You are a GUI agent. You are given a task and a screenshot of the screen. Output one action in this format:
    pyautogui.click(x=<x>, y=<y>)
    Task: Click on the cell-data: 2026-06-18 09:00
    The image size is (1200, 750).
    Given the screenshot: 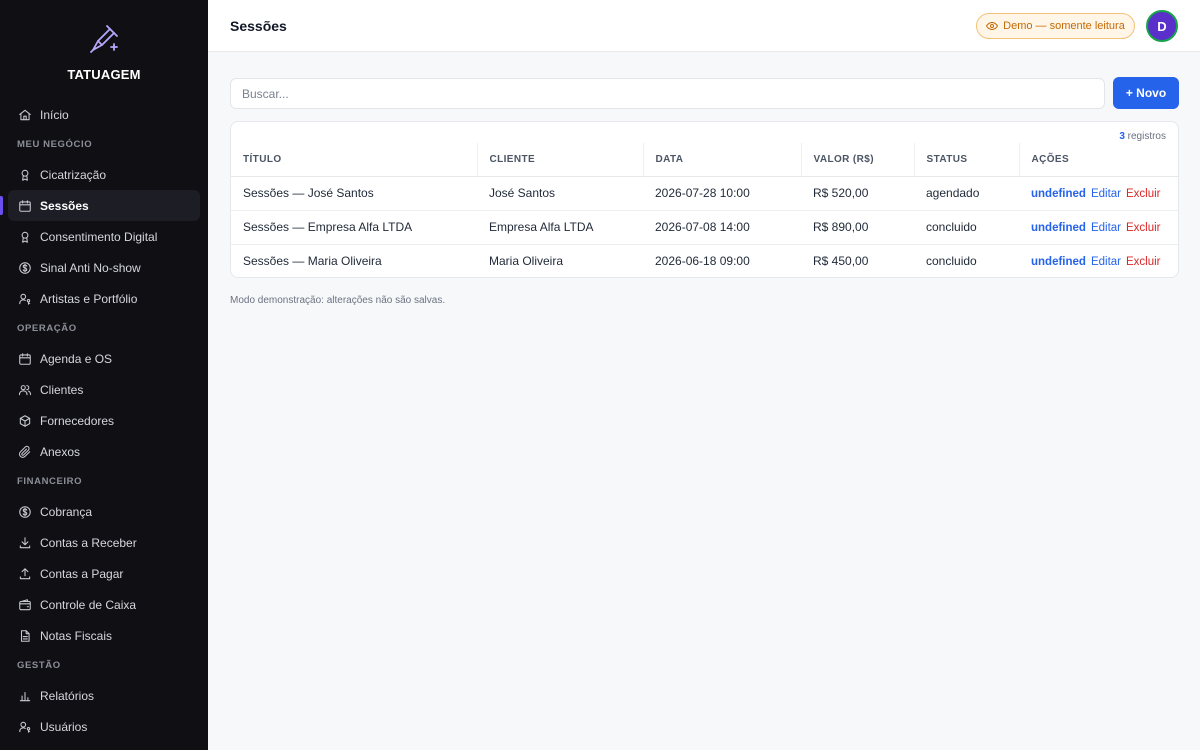 What is the action you would take?
    pyautogui.click(x=702, y=261)
    